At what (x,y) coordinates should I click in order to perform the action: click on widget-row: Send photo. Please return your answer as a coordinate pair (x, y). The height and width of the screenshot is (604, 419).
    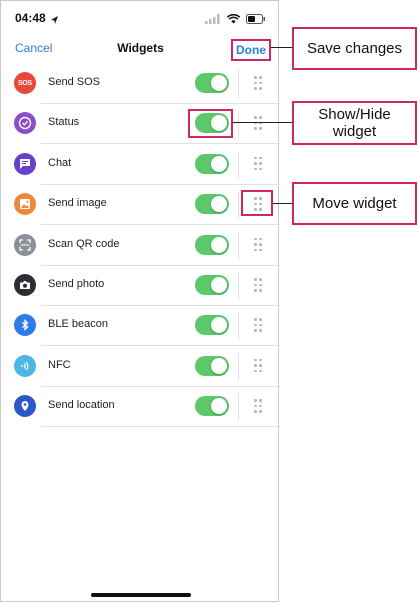
    Looking at the image, I should click on (140, 286).